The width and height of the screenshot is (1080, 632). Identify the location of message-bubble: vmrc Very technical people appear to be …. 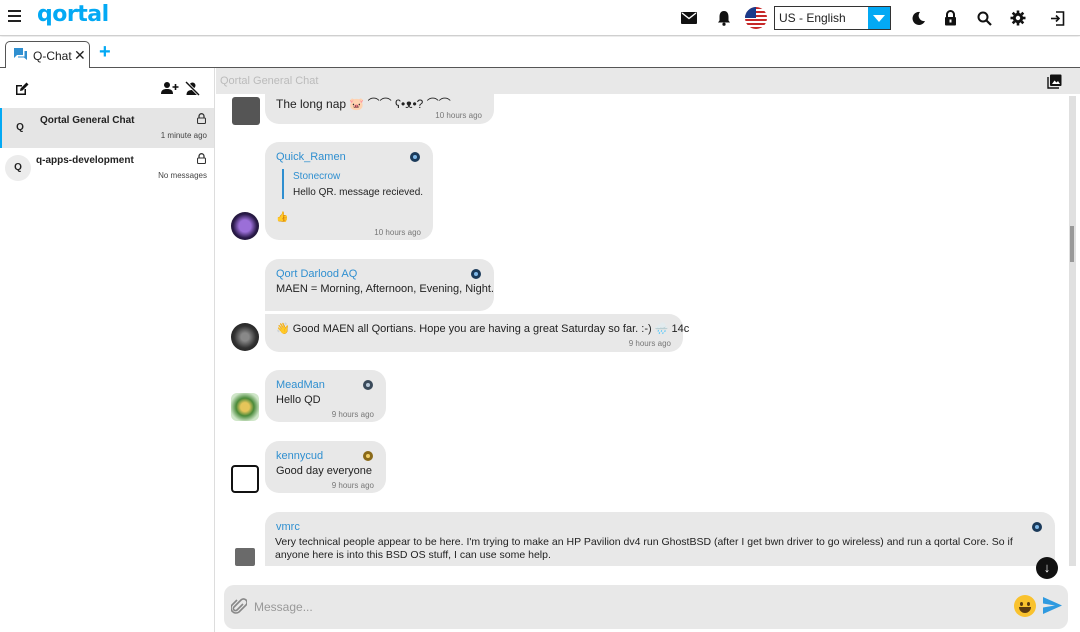
(660, 539).